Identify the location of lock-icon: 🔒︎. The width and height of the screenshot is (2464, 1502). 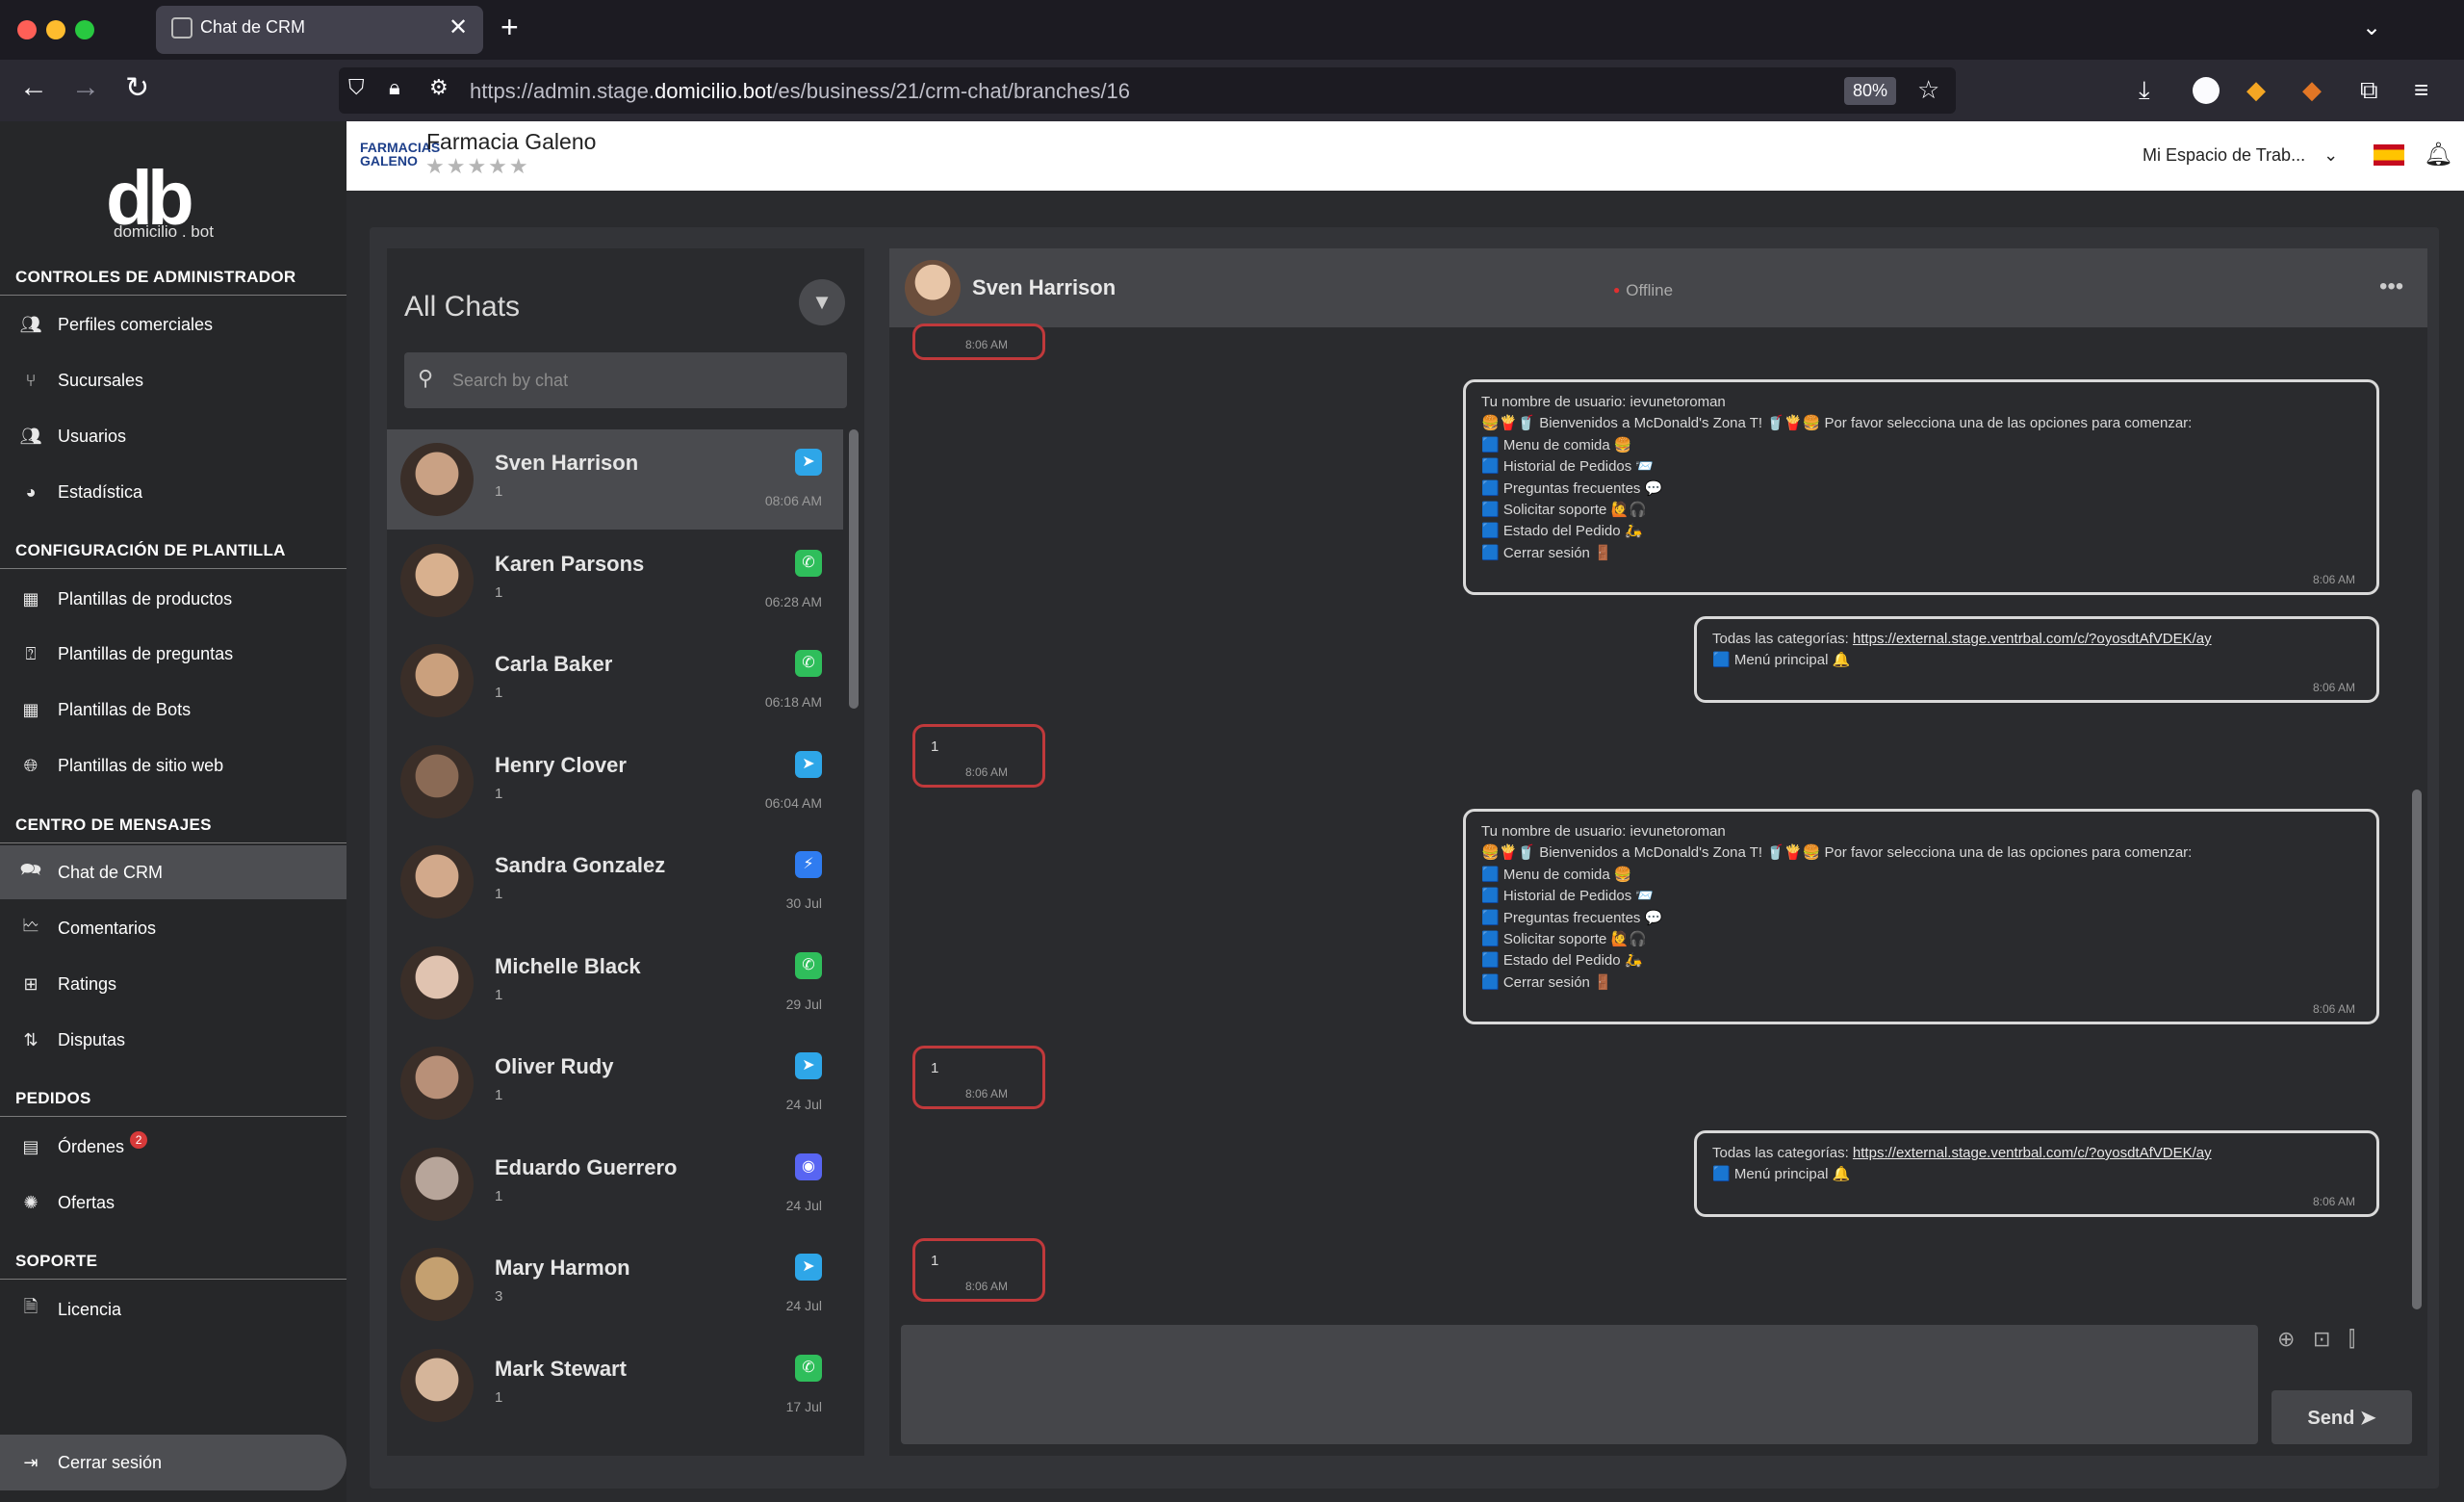
(394, 87).